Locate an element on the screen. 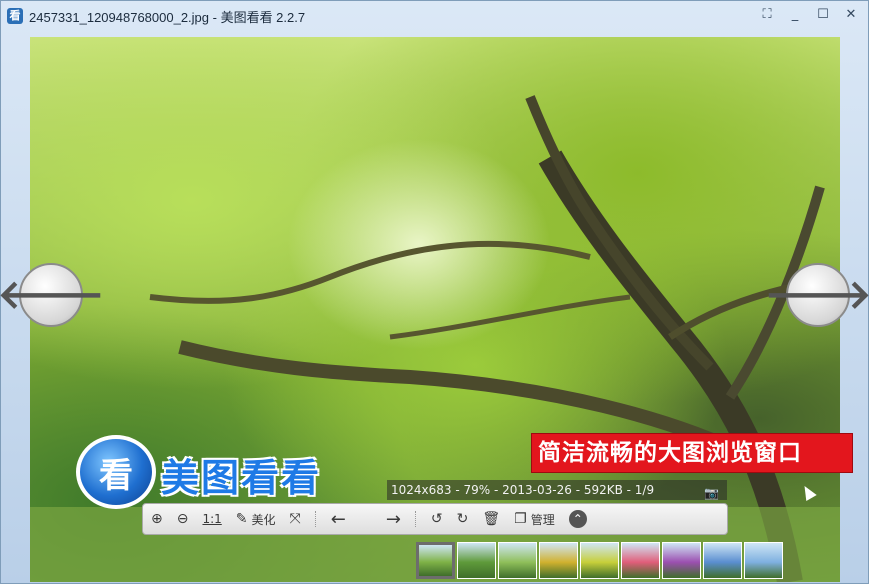  app-icon: 看 is located at coordinates (15, 16).